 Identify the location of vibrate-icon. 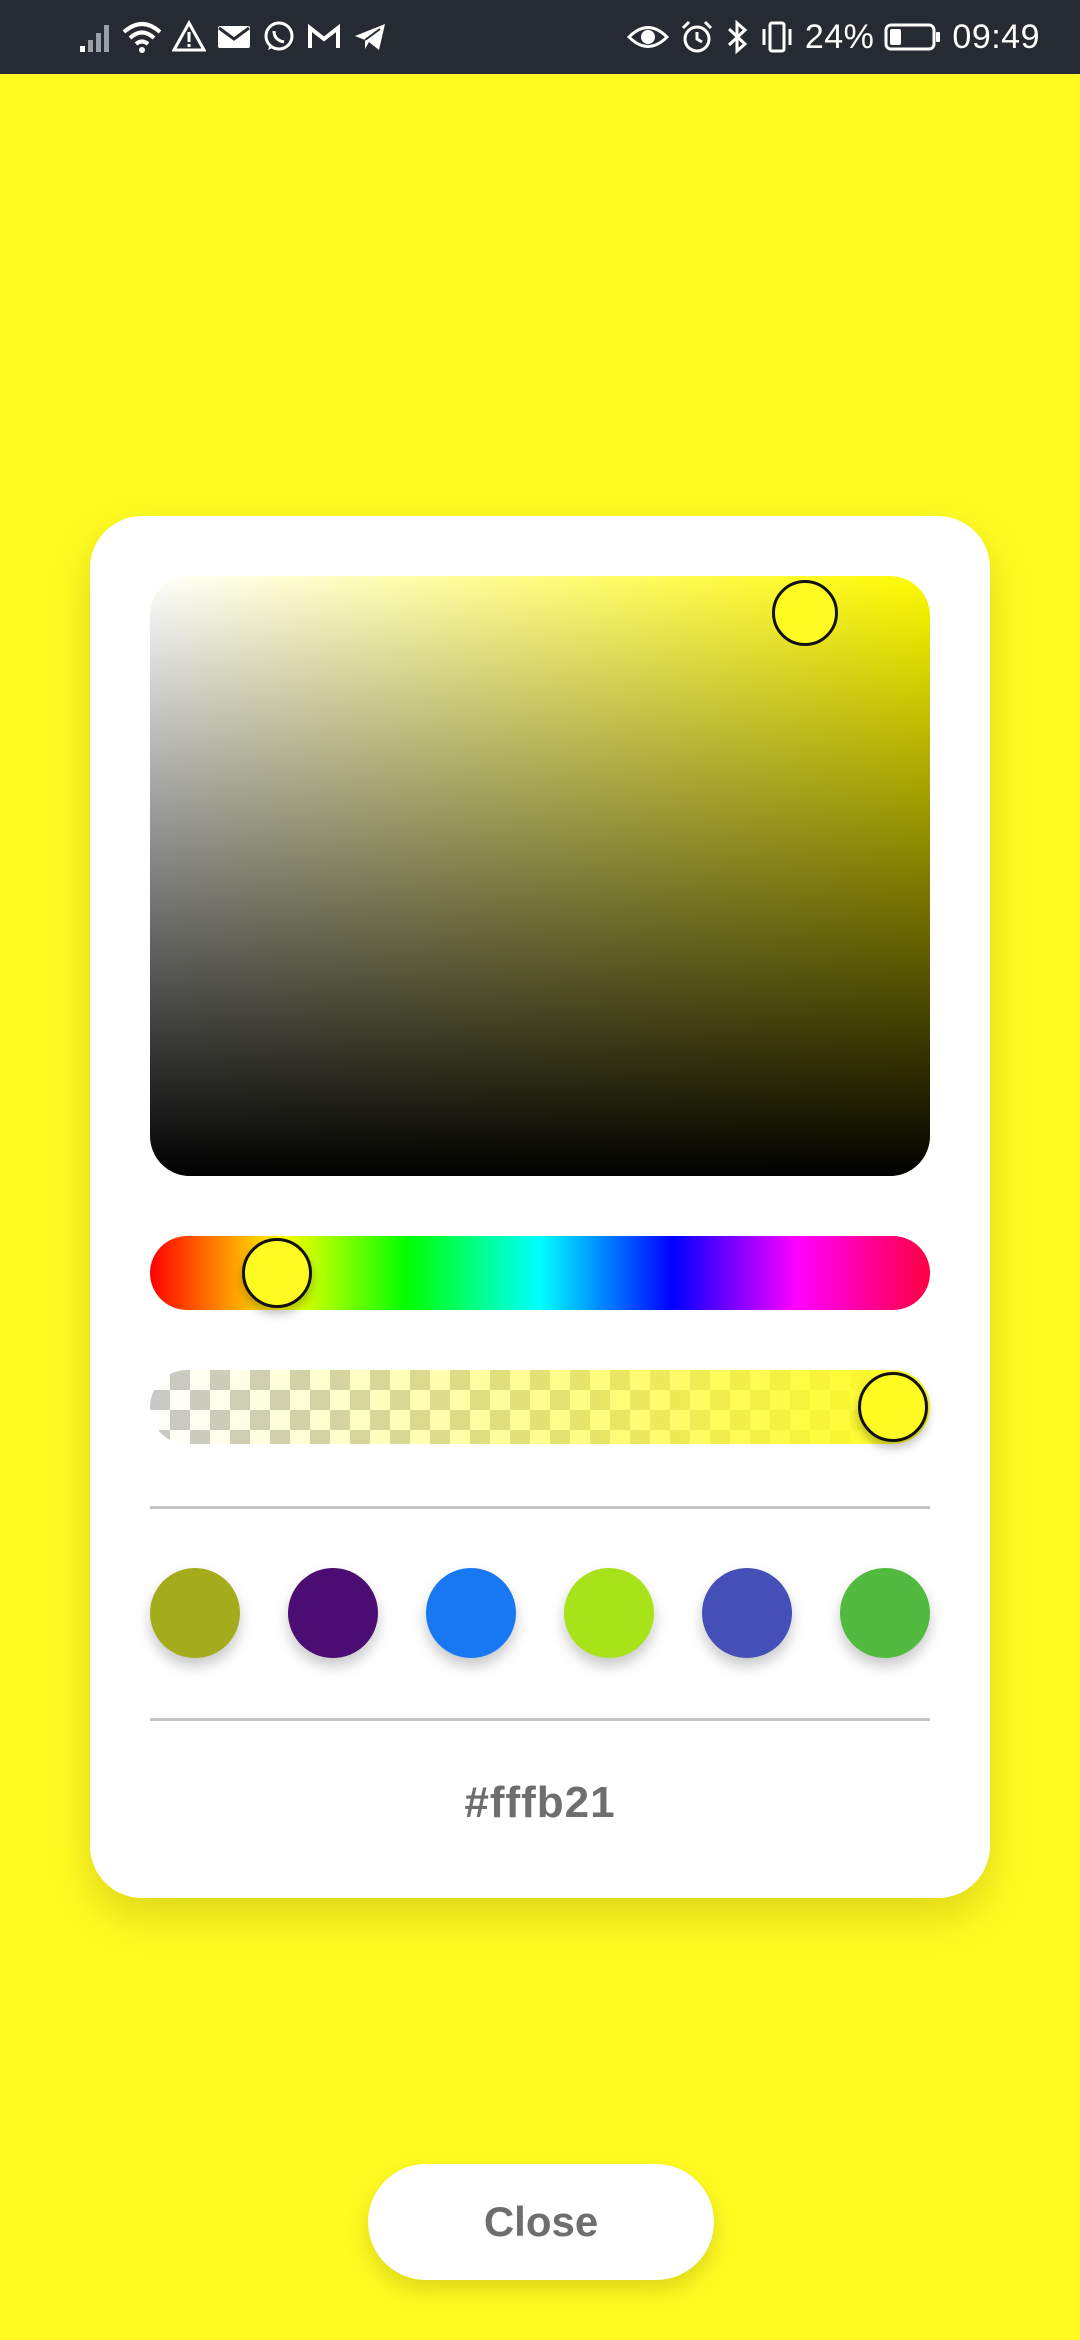
(777, 37).